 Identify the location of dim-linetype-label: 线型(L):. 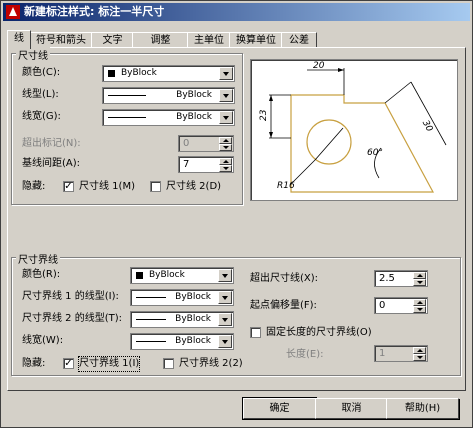
(40, 94).